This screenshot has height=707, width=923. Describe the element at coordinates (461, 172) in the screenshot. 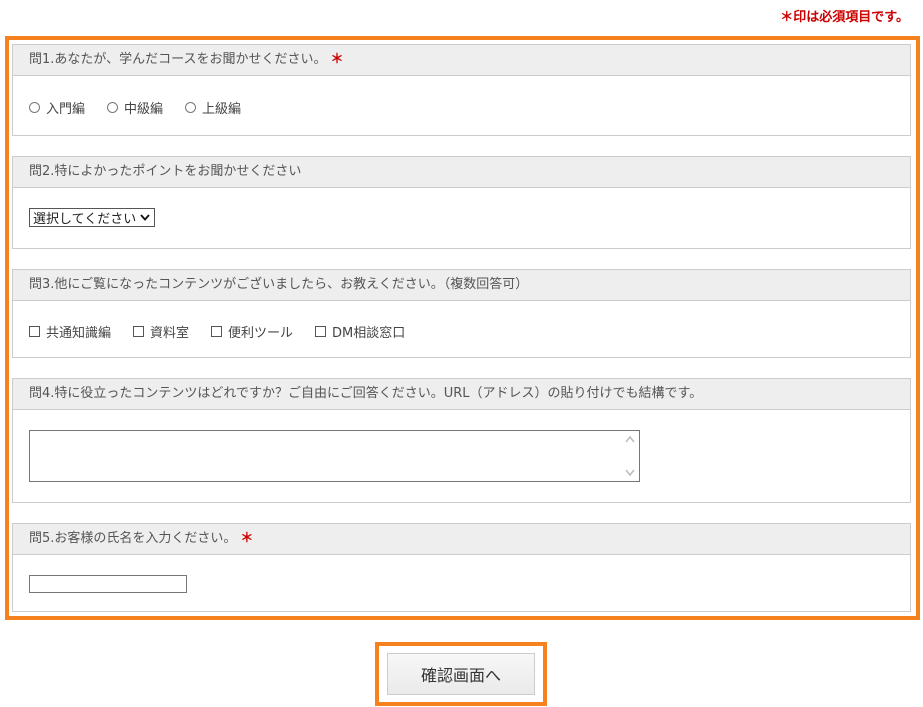

I see `question-2-header: 問2.特によかったポイントをお聞かせください` at that location.